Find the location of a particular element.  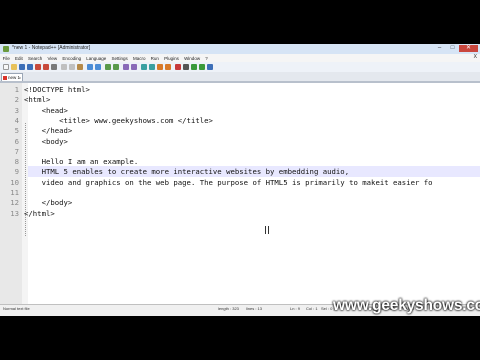

menu-language: Language is located at coordinates (96, 58).